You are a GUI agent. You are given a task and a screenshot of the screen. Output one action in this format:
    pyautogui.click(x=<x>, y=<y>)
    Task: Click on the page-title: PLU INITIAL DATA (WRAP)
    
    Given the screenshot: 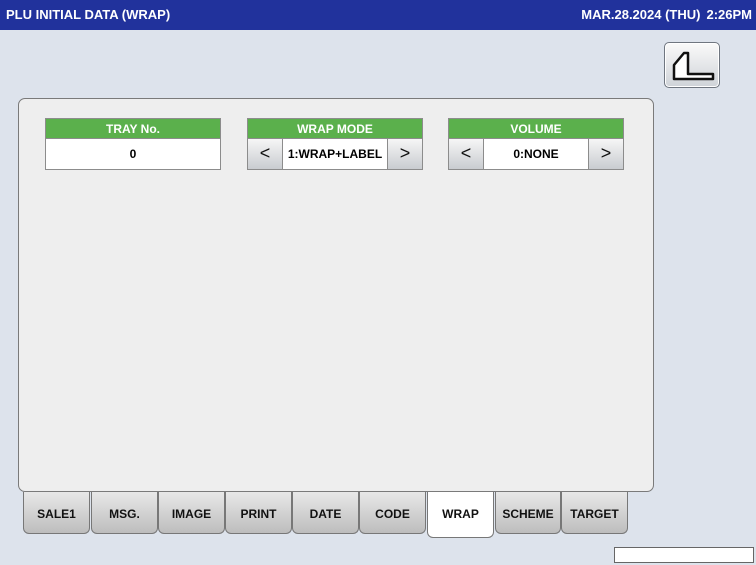 What is the action you would take?
    pyautogui.click(x=88, y=14)
    